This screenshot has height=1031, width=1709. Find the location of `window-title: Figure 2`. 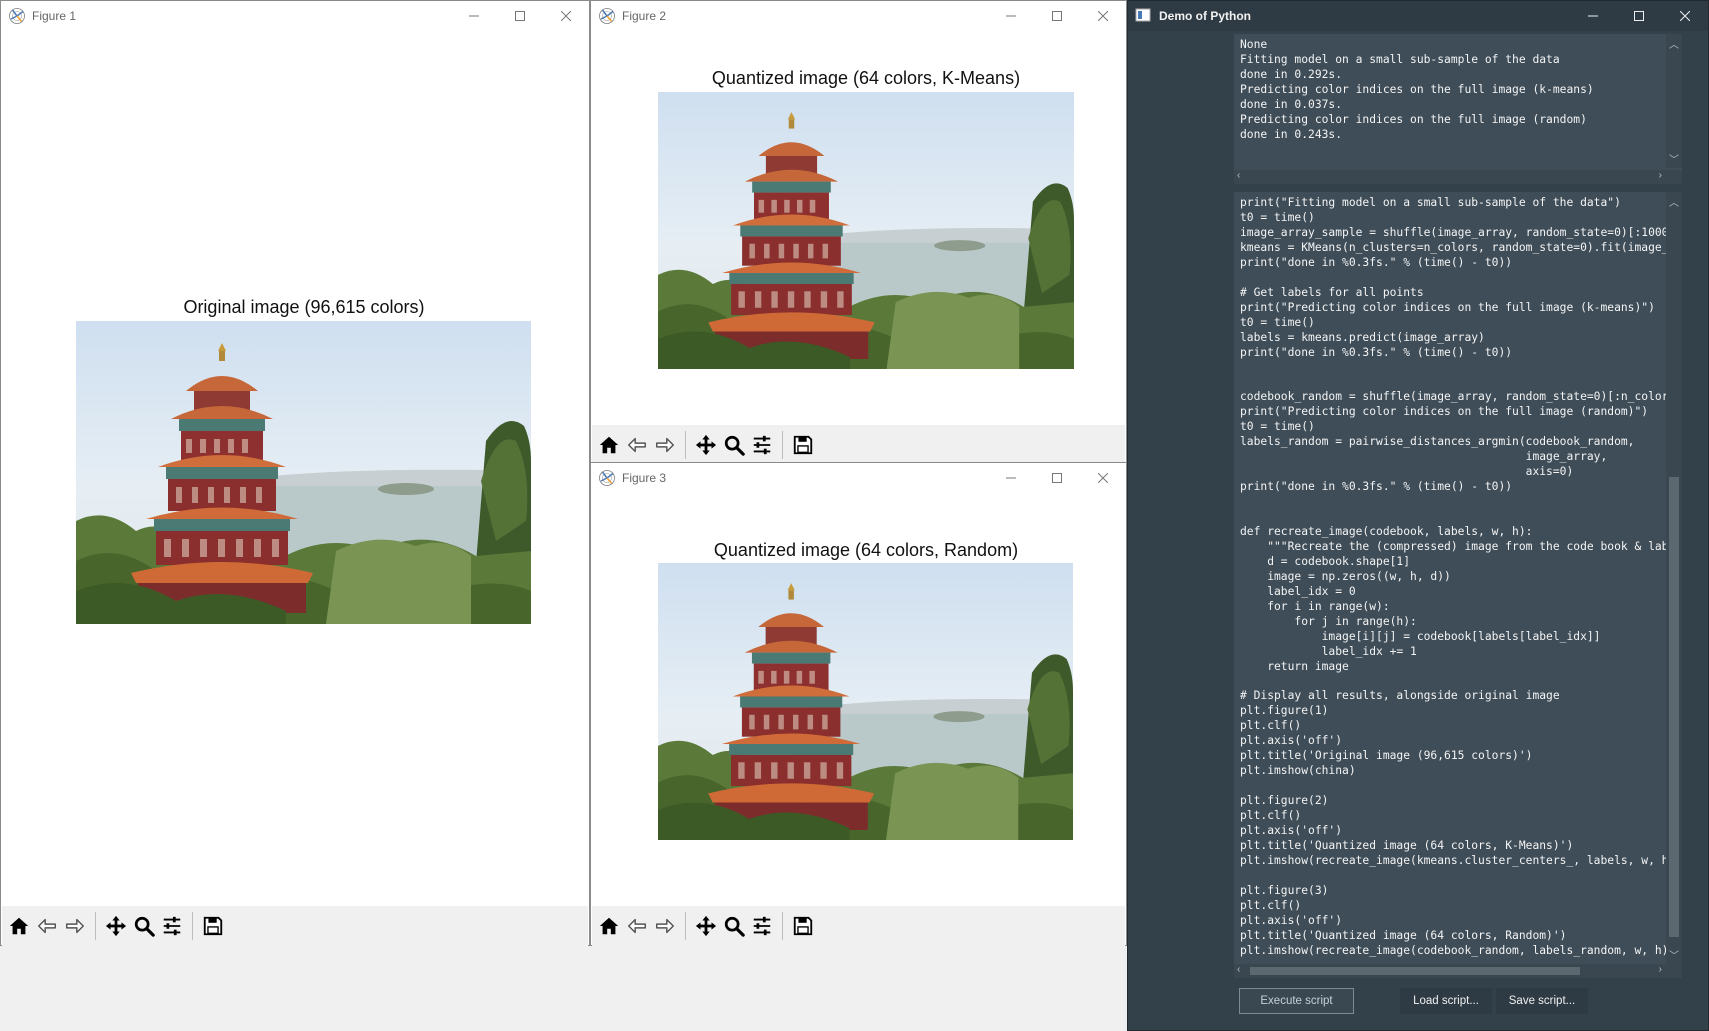

window-title: Figure 2 is located at coordinates (644, 16).